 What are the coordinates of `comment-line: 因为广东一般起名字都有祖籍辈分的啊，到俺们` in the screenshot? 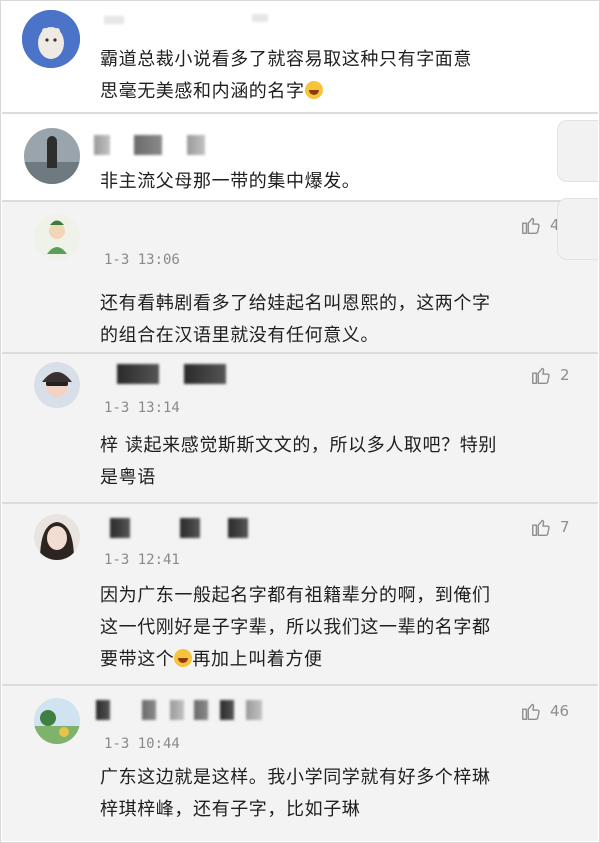 It's located at (295, 595).